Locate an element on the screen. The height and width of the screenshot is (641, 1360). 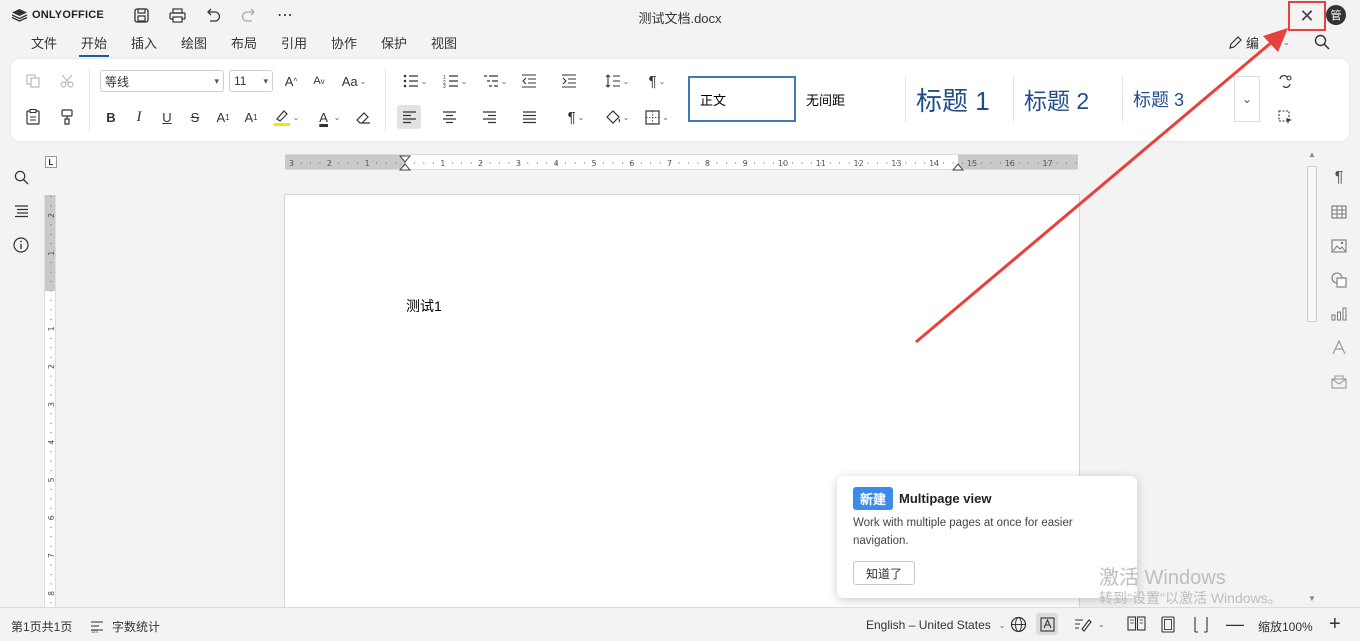
svg-text: 123 is located at coordinates (94, 631).